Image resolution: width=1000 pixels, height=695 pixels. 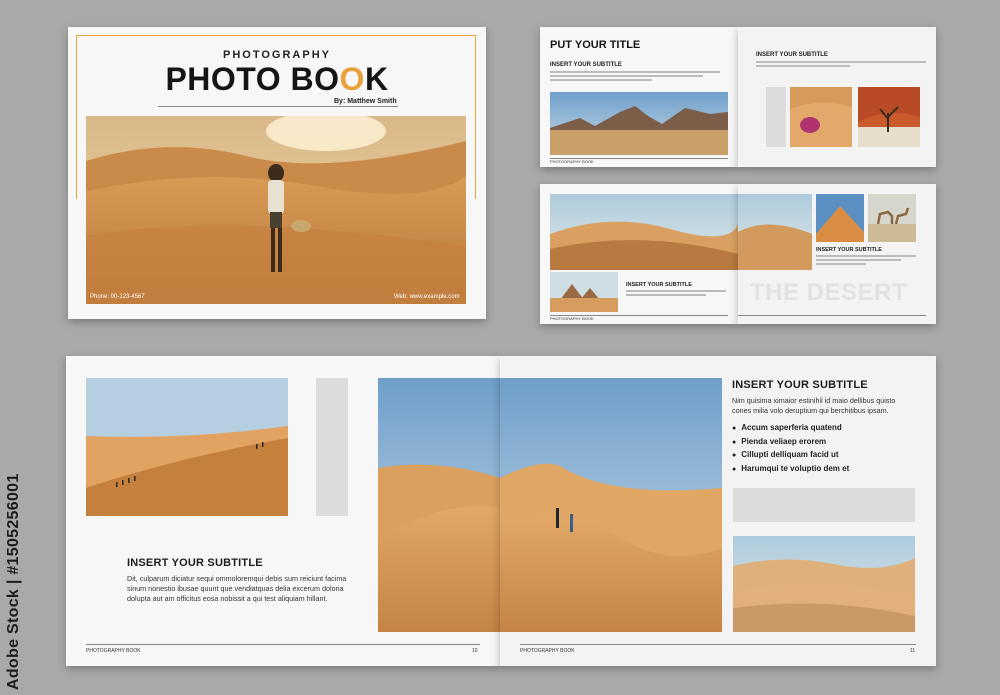 I want to click on cover-title-part2: K, so click(x=376, y=79).